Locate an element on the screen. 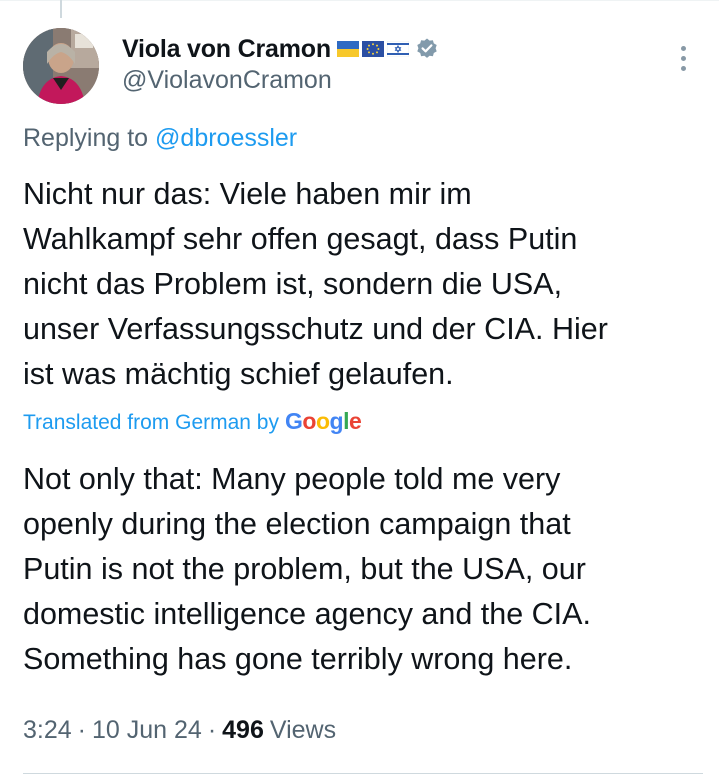 The image size is (719, 780). translation-attribution: Translated from German by Google is located at coordinates (192, 421).